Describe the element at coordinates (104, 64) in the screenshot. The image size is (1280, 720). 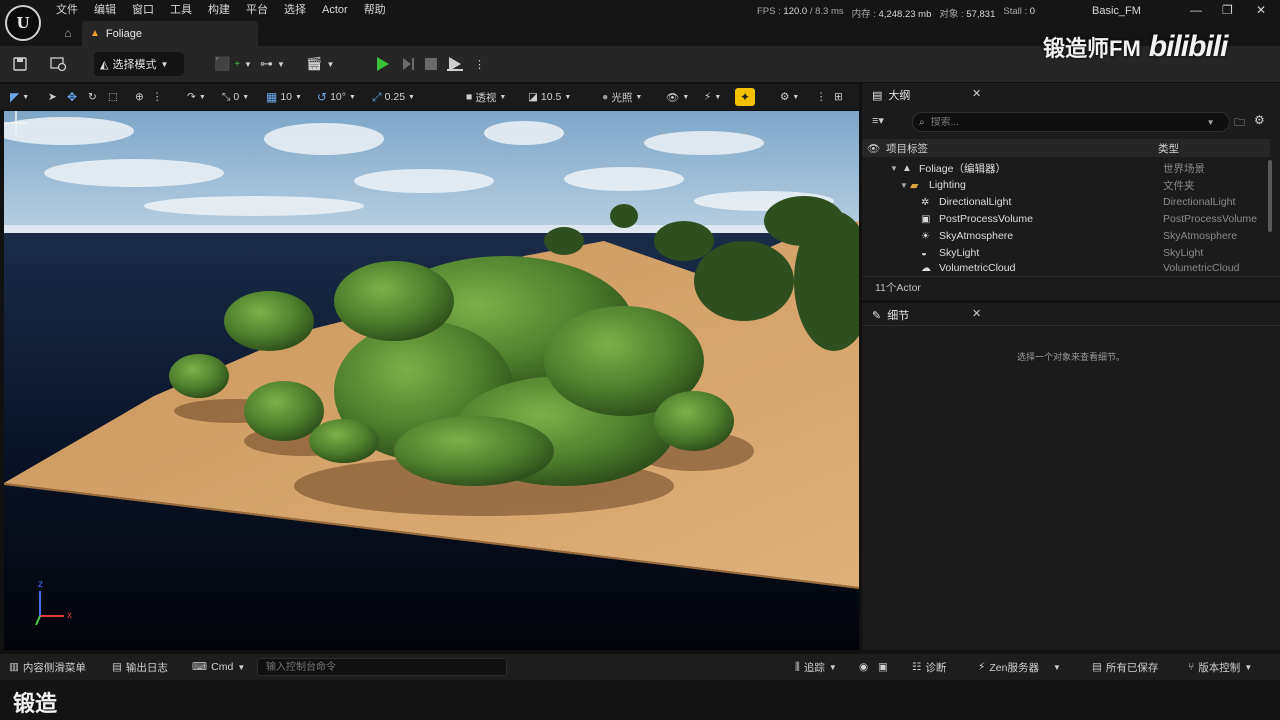
I see `select-mode-icon: ◭` at that location.